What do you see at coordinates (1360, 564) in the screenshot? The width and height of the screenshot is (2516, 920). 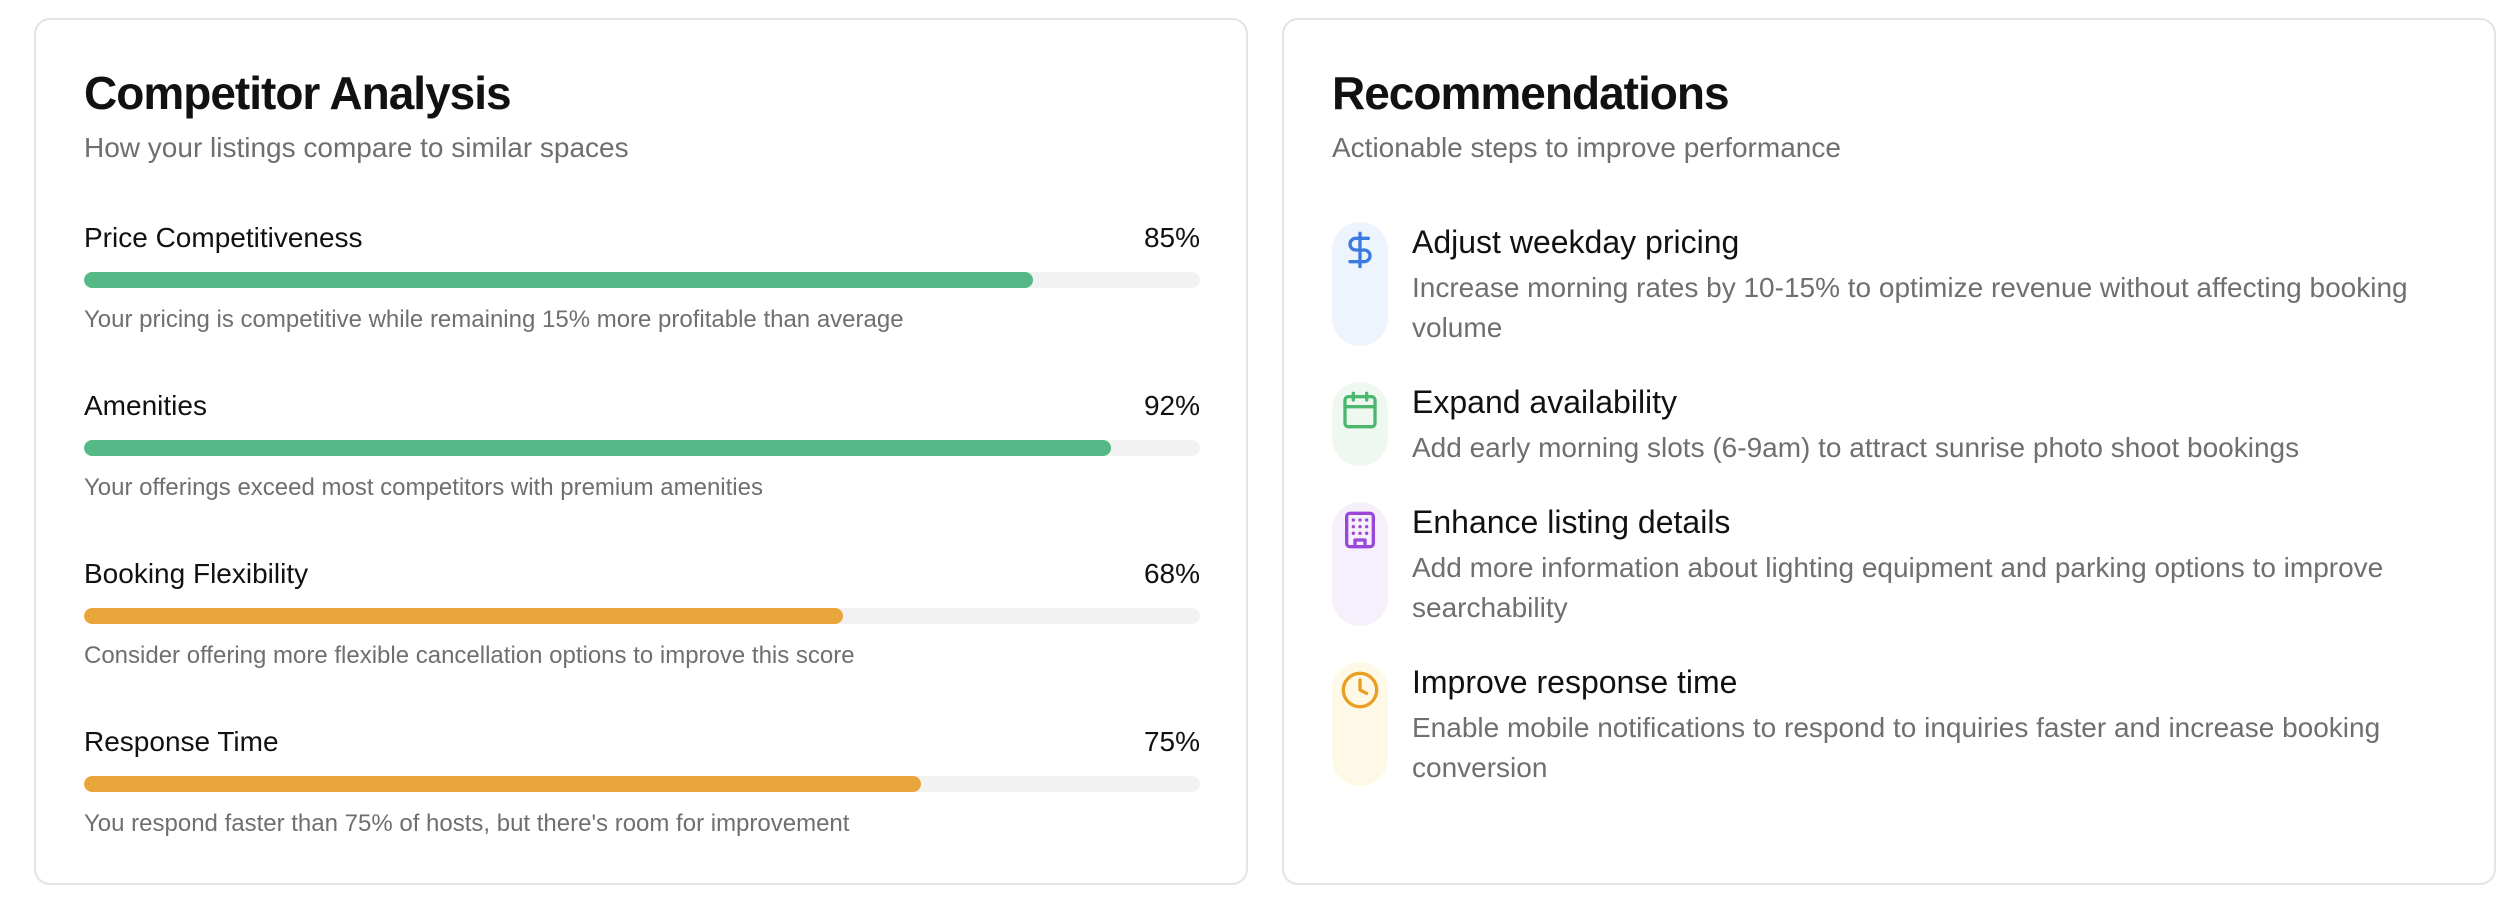 I see `building-icon` at bounding box center [1360, 564].